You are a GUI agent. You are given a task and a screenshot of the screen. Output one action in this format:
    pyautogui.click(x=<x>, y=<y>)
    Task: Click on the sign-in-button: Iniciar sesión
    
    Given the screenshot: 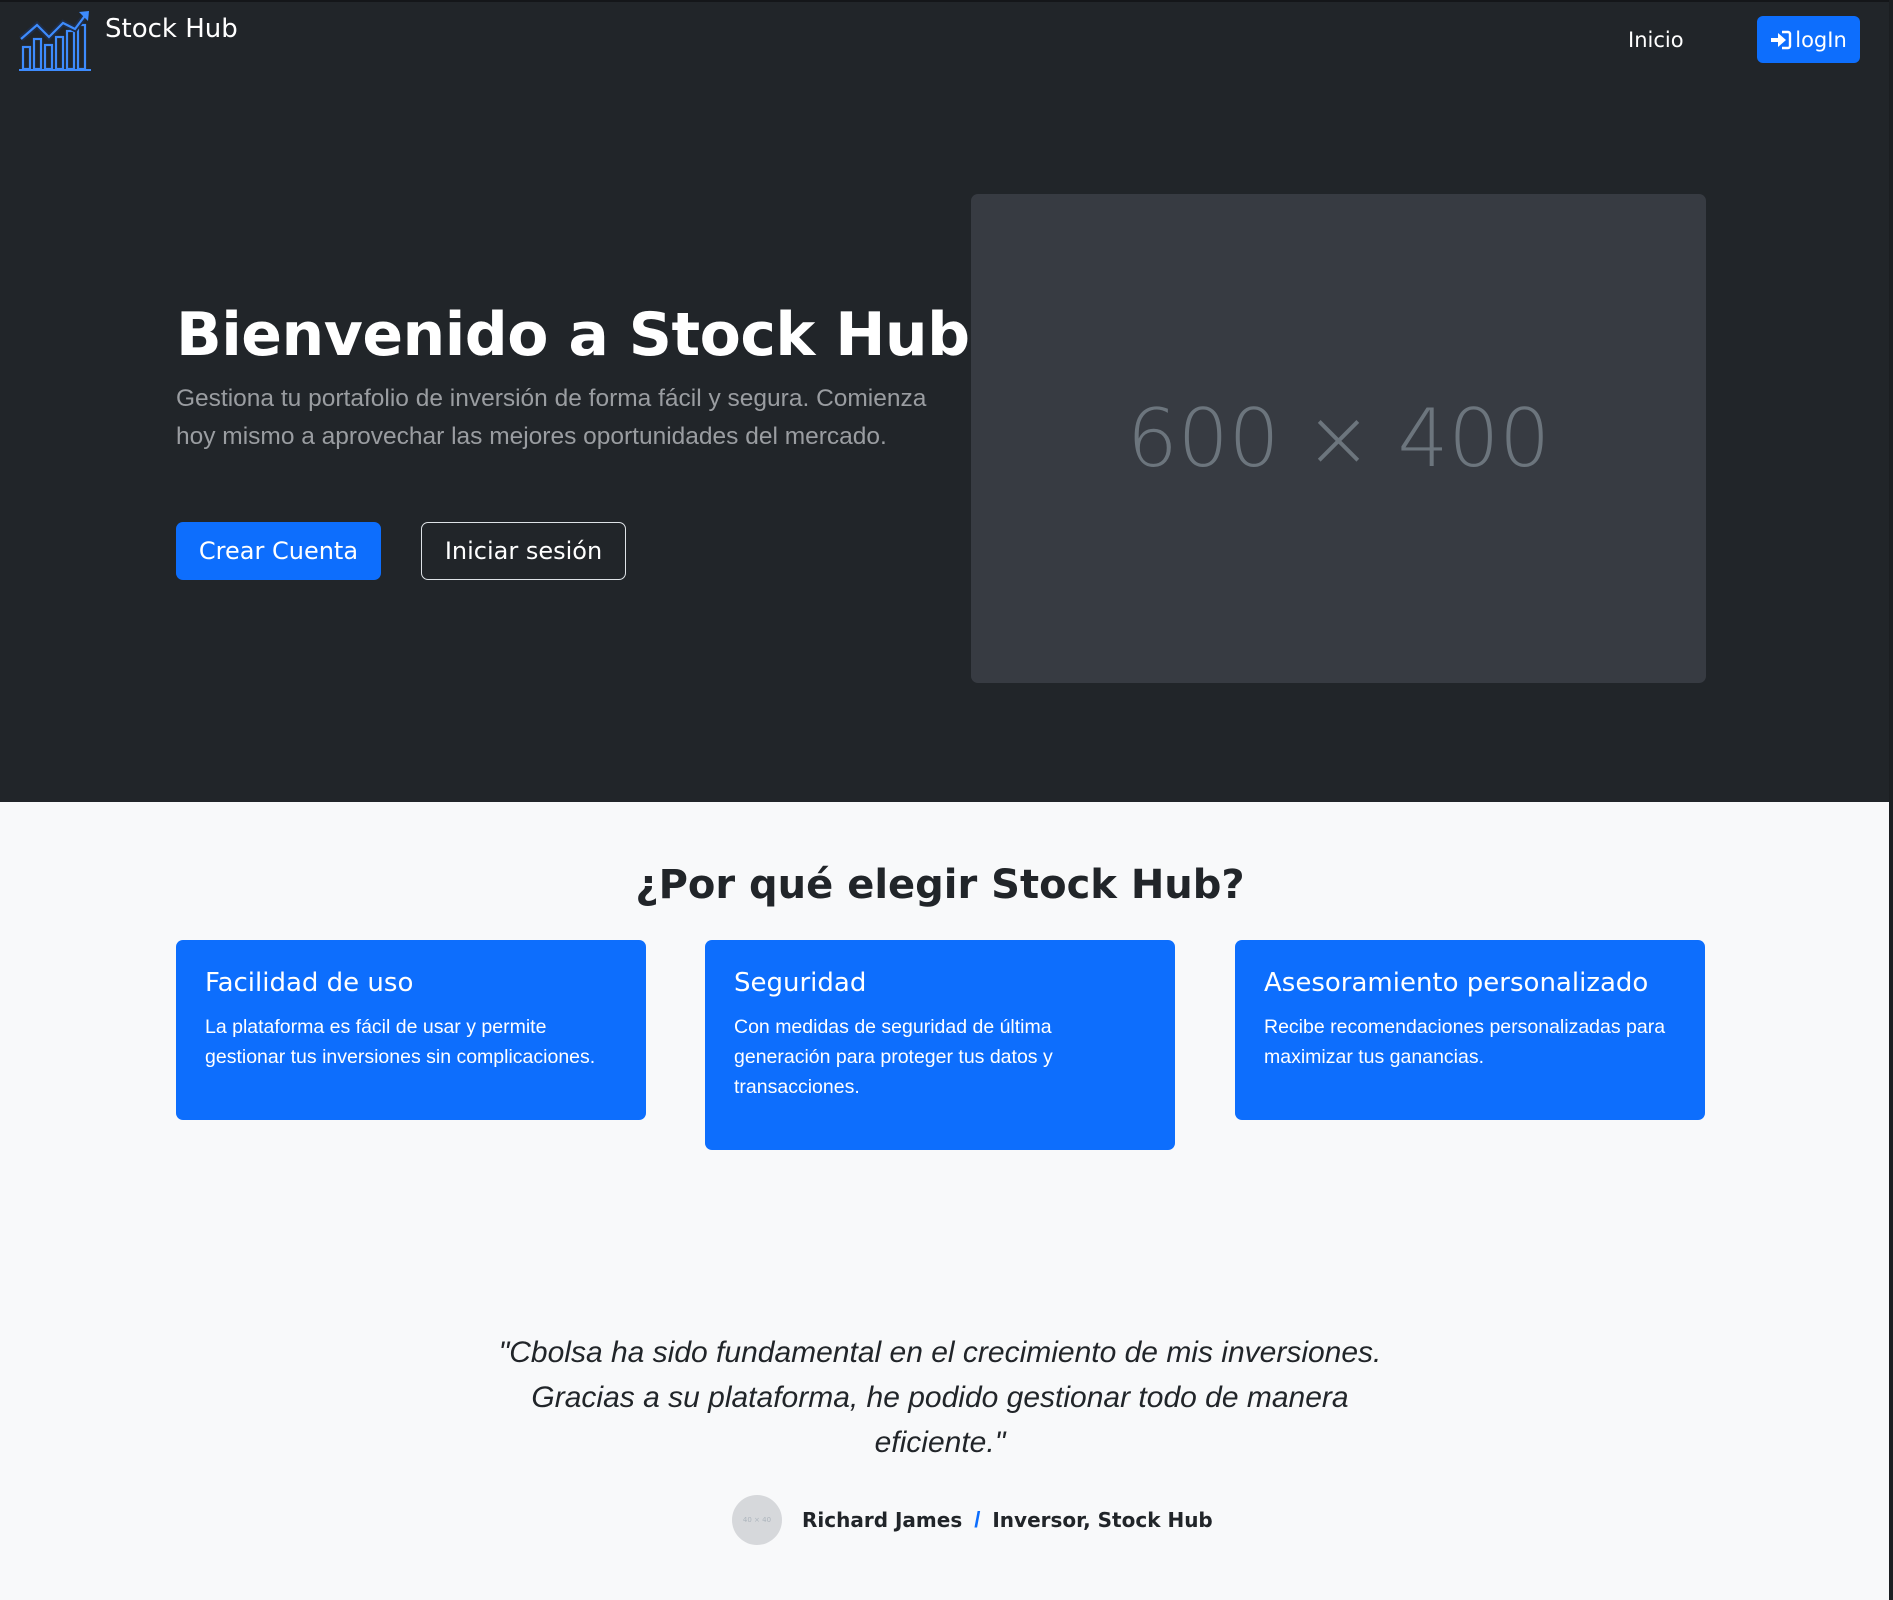 What is the action you would take?
    pyautogui.click(x=523, y=551)
    